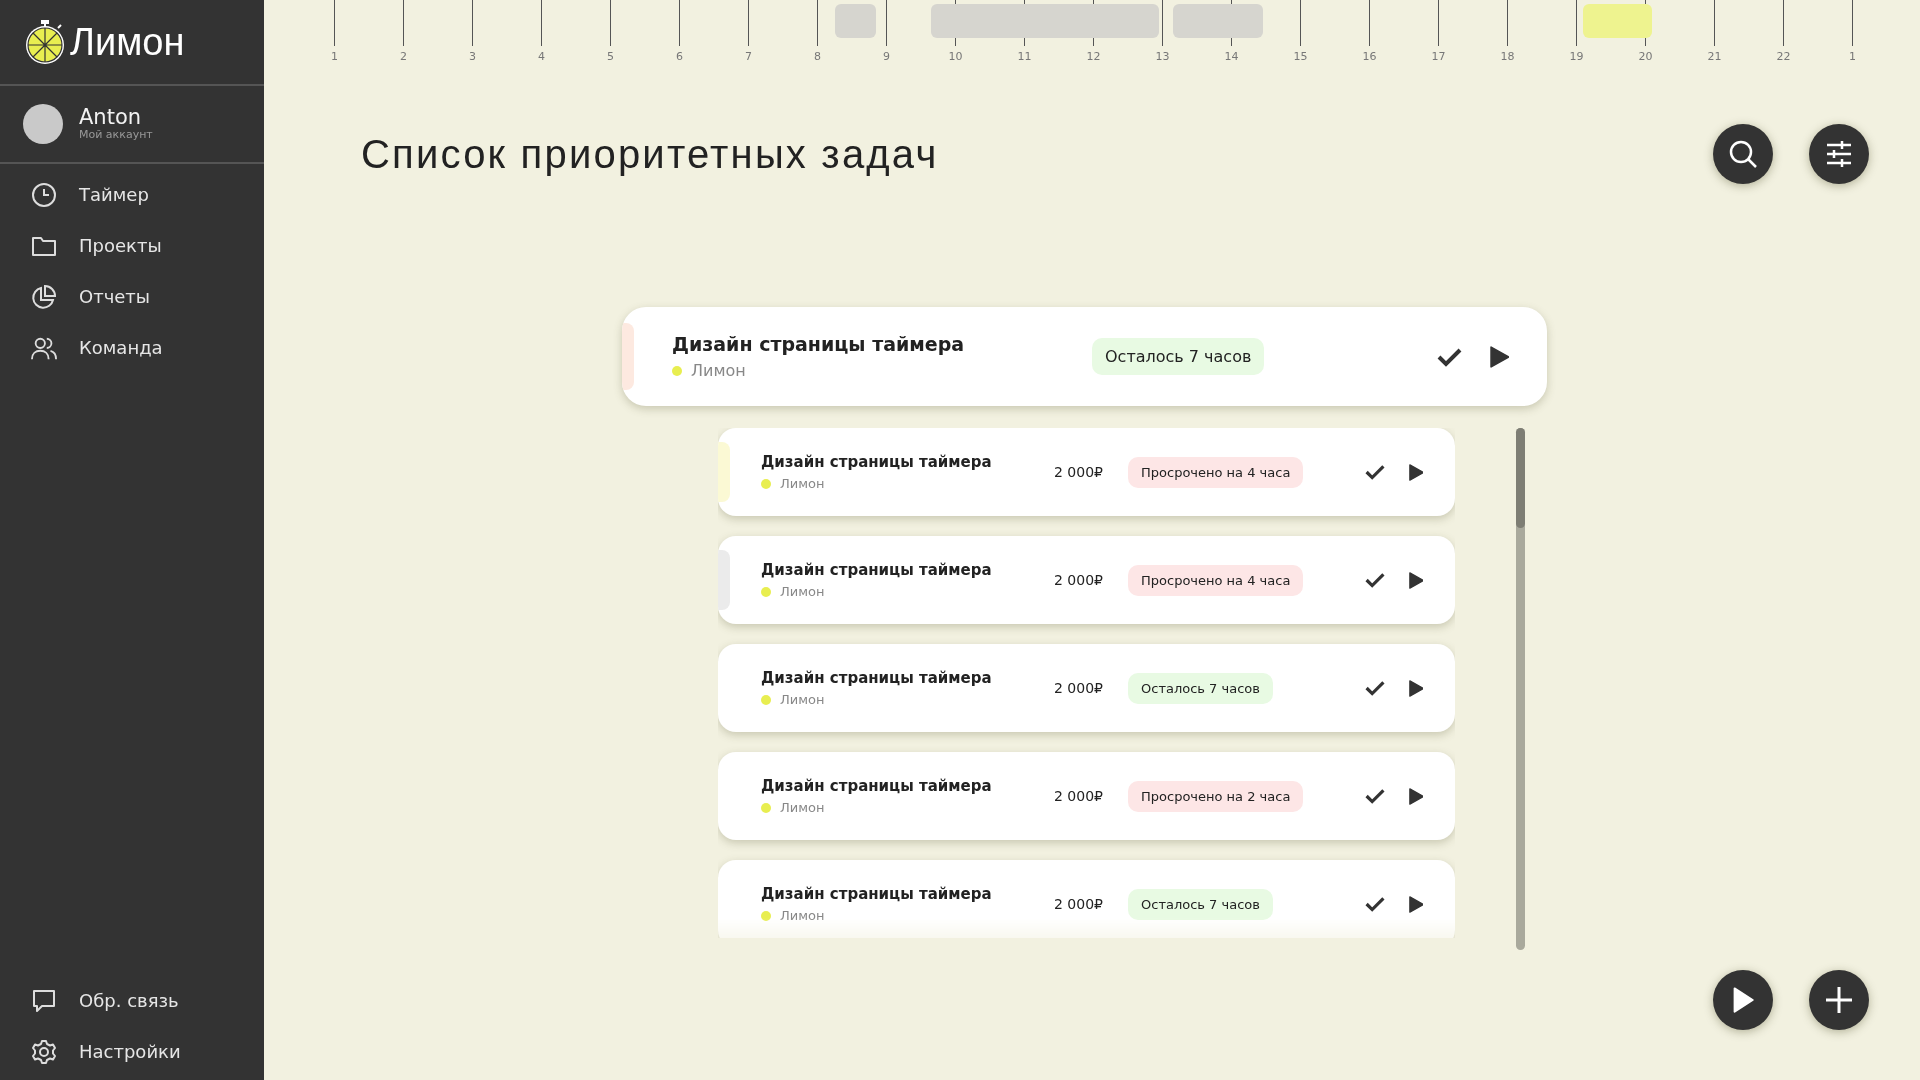 The height and width of the screenshot is (1080, 1920). I want to click on add-button, so click(1839, 1000).